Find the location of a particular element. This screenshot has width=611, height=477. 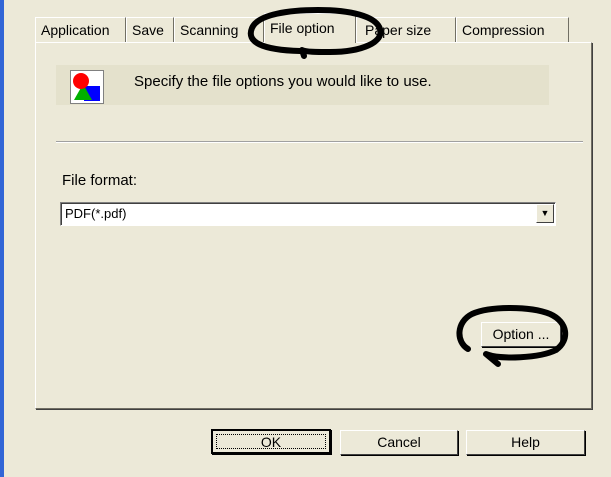

tab-label: Save is located at coordinates (148, 30).